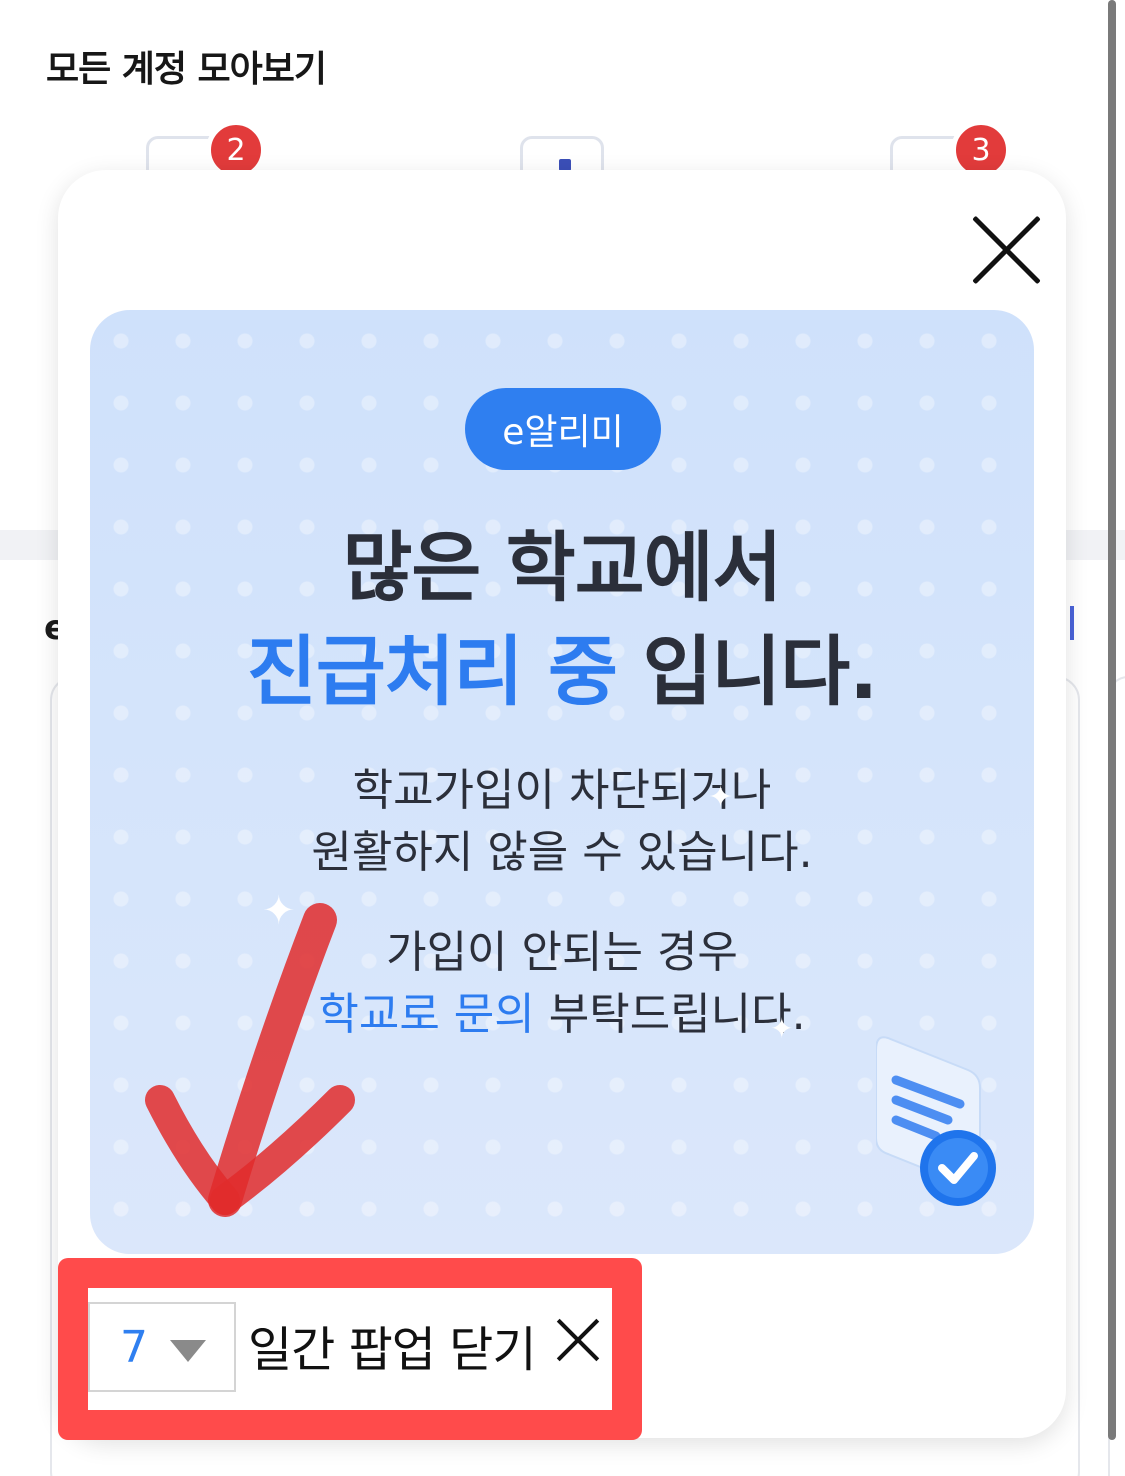  Describe the element at coordinates (392, 1345) in the screenshot. I see `close-for-days-button: 일간 팝업 닫기` at that location.